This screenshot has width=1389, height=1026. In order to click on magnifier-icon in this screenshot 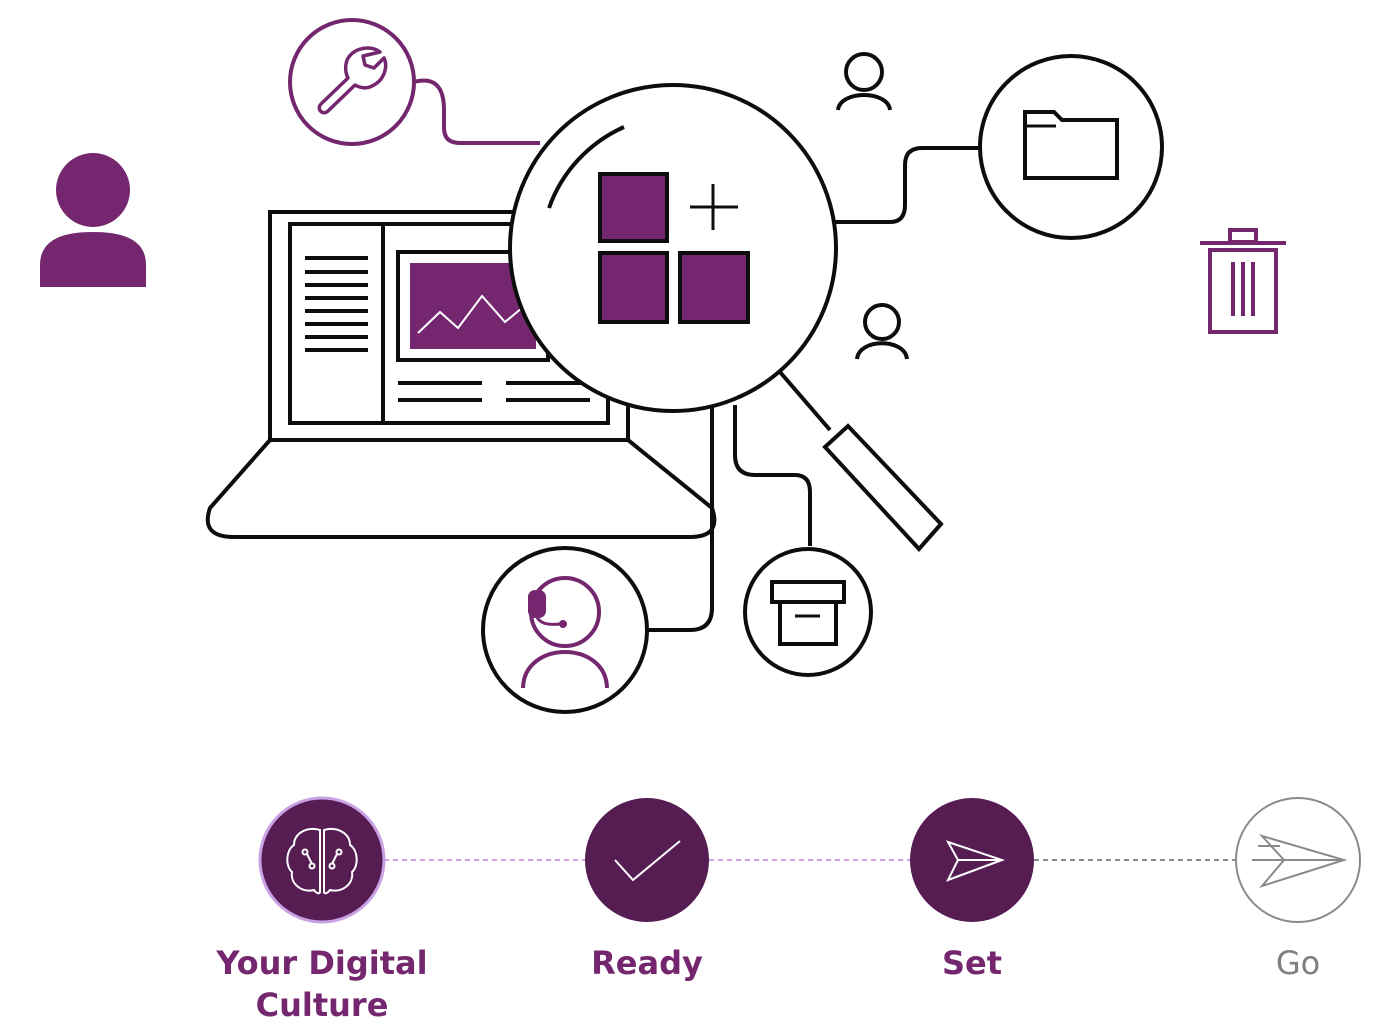, I will do `click(673, 248)`.